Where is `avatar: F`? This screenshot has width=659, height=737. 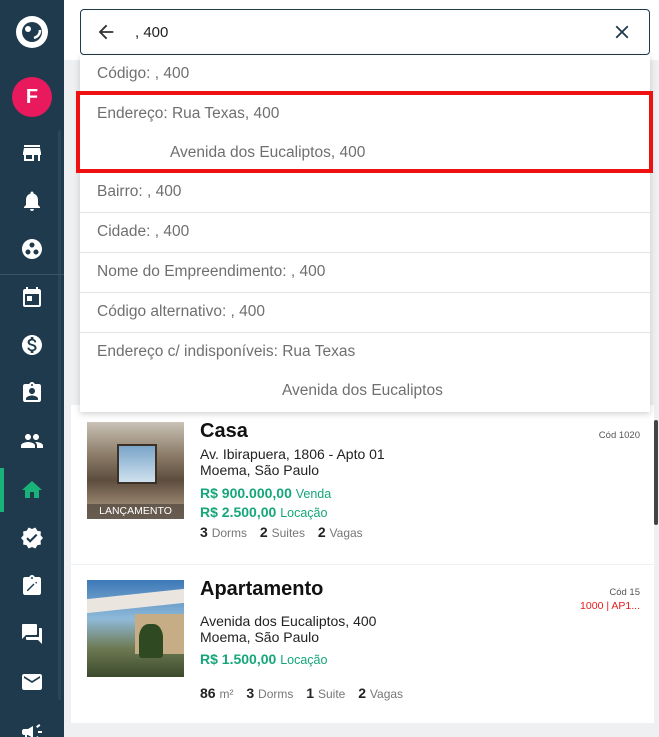 avatar: F is located at coordinates (32, 97).